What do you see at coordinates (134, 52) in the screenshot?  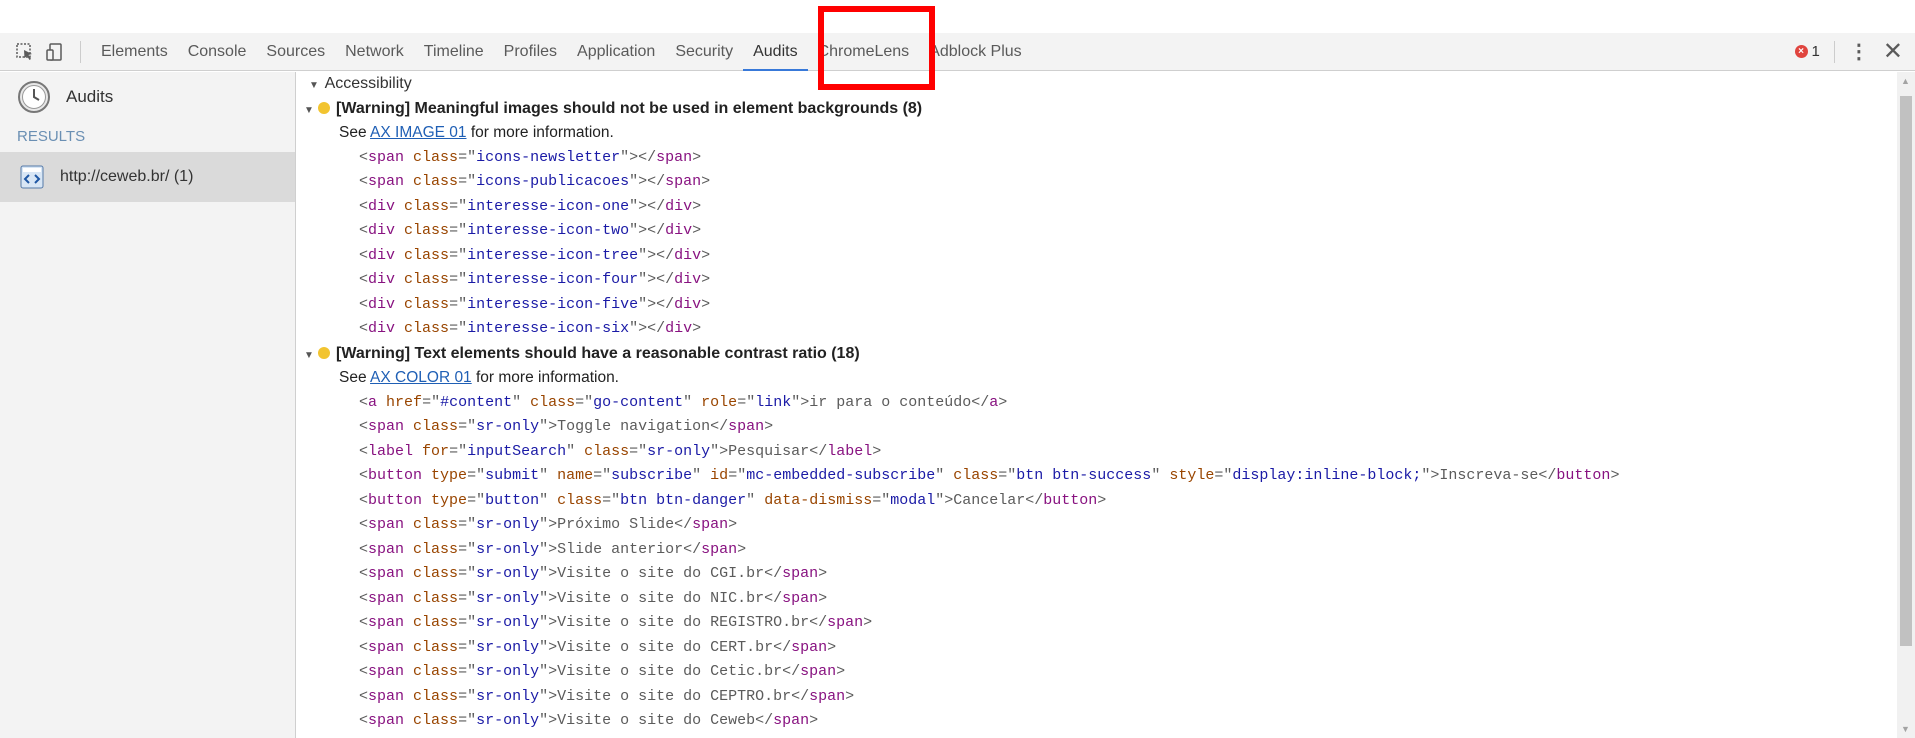 I see `tab-elements: Elements` at bounding box center [134, 52].